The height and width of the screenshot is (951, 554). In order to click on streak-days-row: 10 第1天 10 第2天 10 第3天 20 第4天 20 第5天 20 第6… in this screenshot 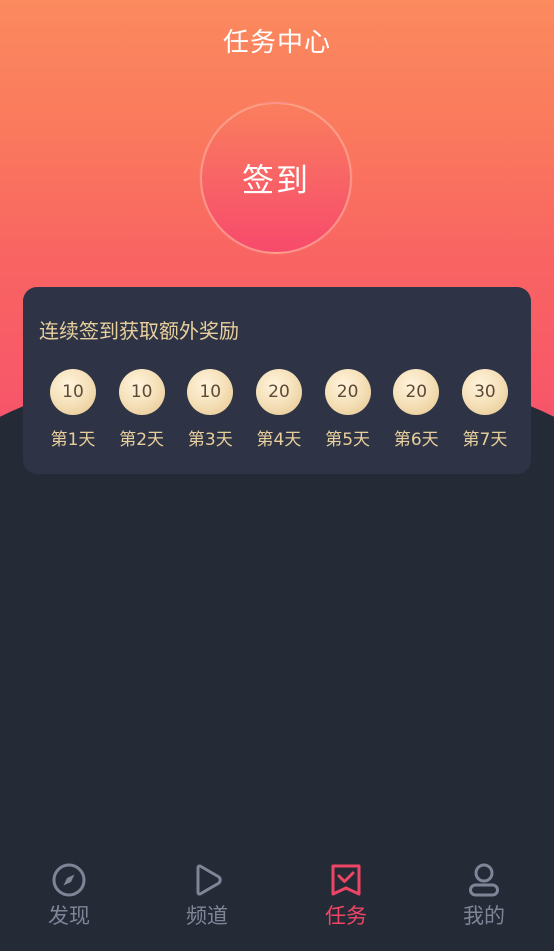, I will do `click(279, 409)`.